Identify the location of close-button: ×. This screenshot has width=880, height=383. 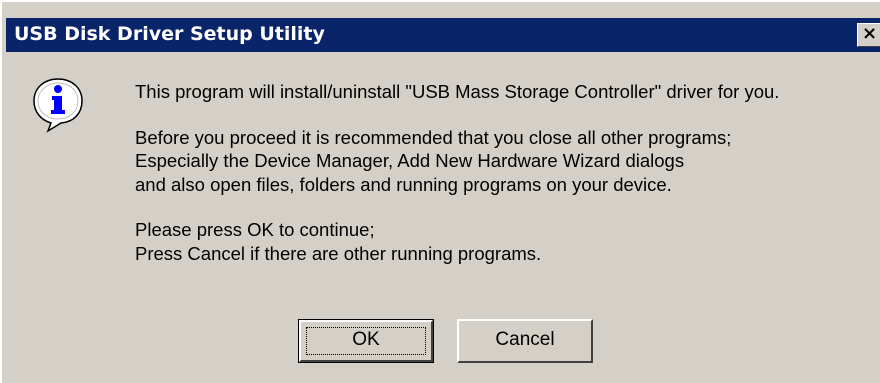
(868, 35).